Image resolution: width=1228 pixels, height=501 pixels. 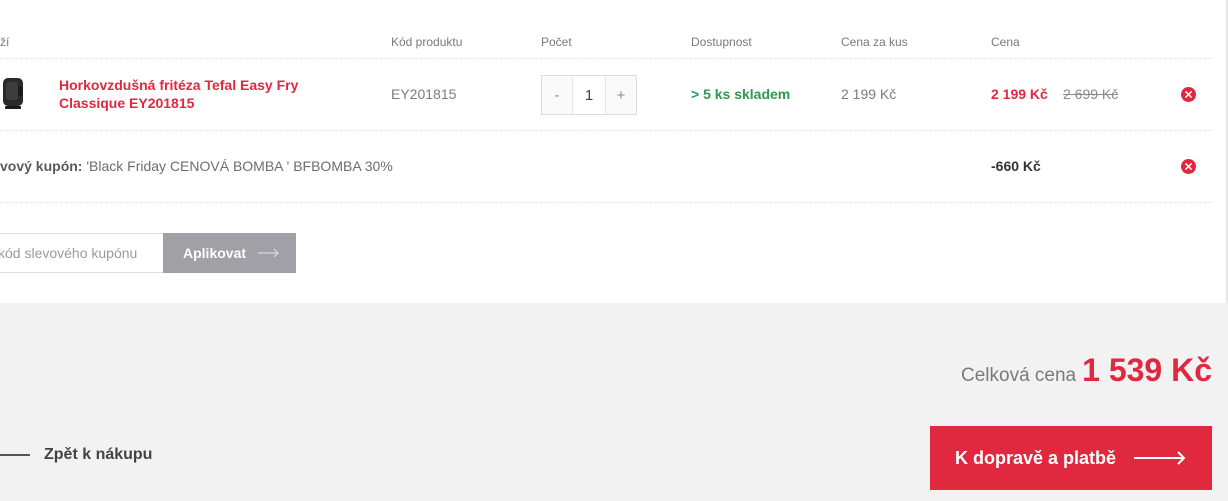 What do you see at coordinates (427, 42) in the screenshot?
I see `header-code: Kód produktu` at bounding box center [427, 42].